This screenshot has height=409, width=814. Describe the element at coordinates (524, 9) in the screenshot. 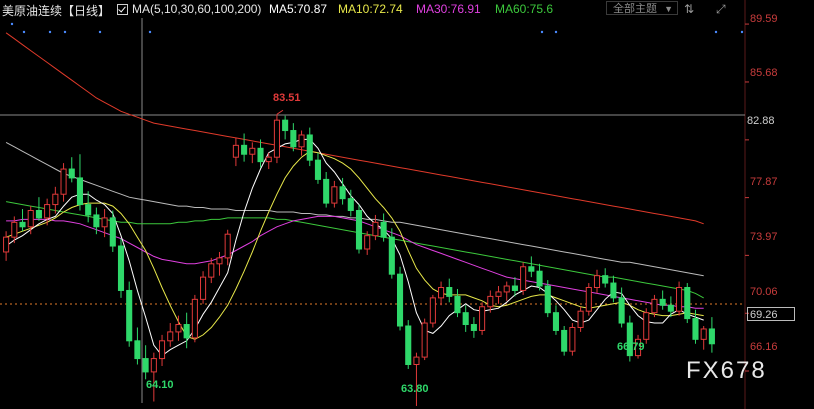

I see `ma60-value: MA60:75.6` at that location.